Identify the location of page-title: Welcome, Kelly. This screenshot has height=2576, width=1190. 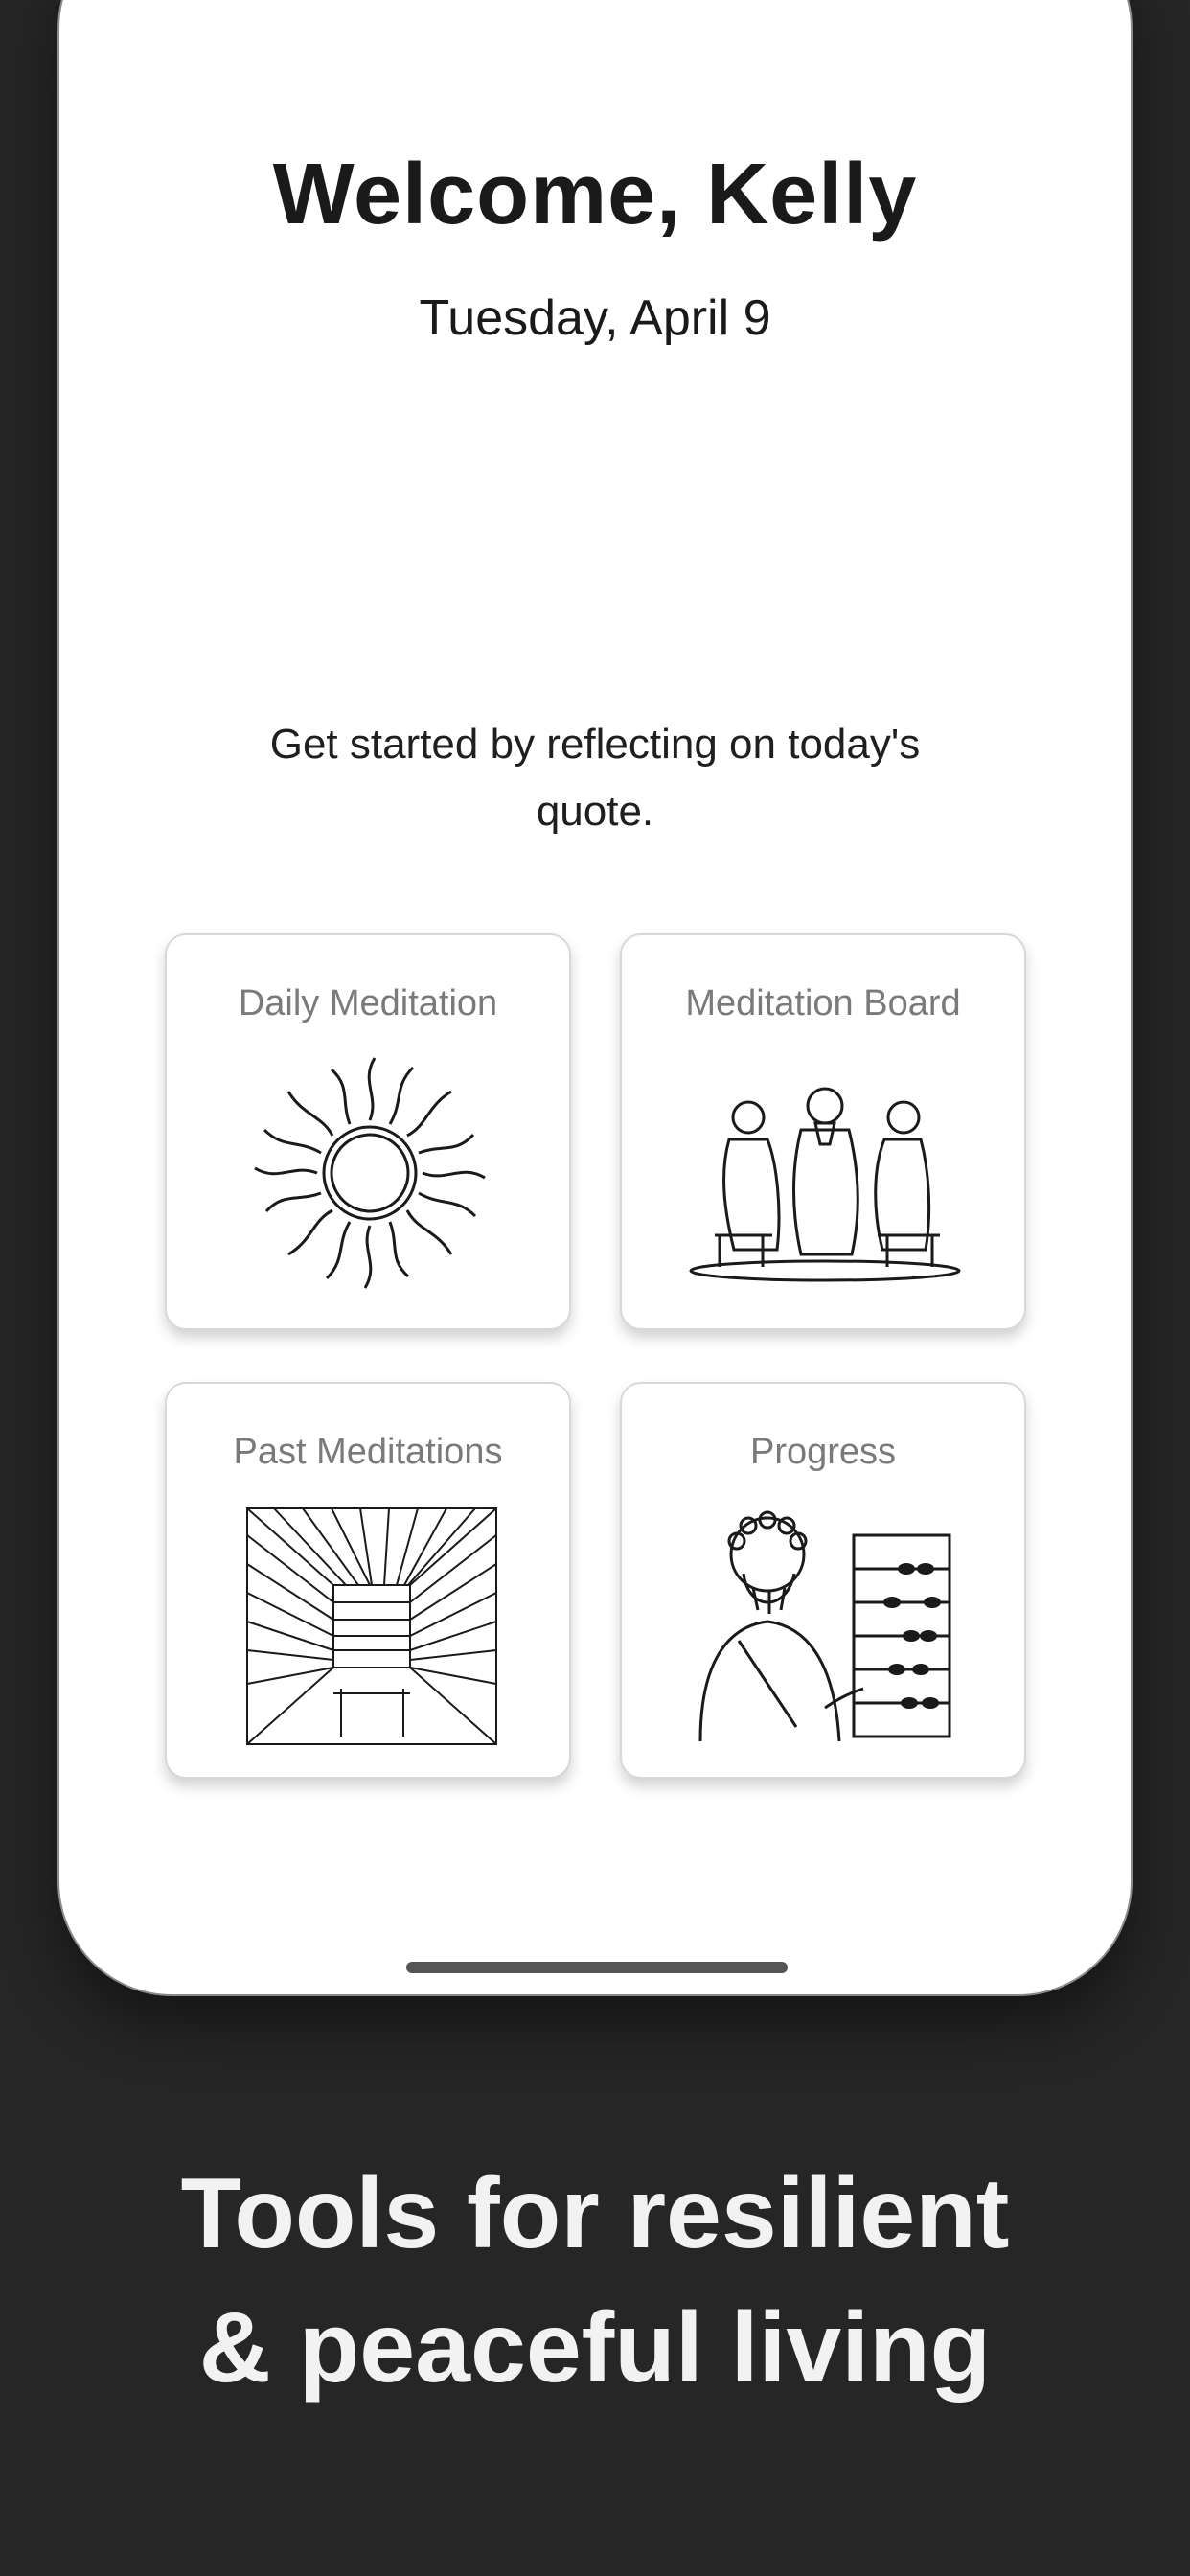
(595, 194).